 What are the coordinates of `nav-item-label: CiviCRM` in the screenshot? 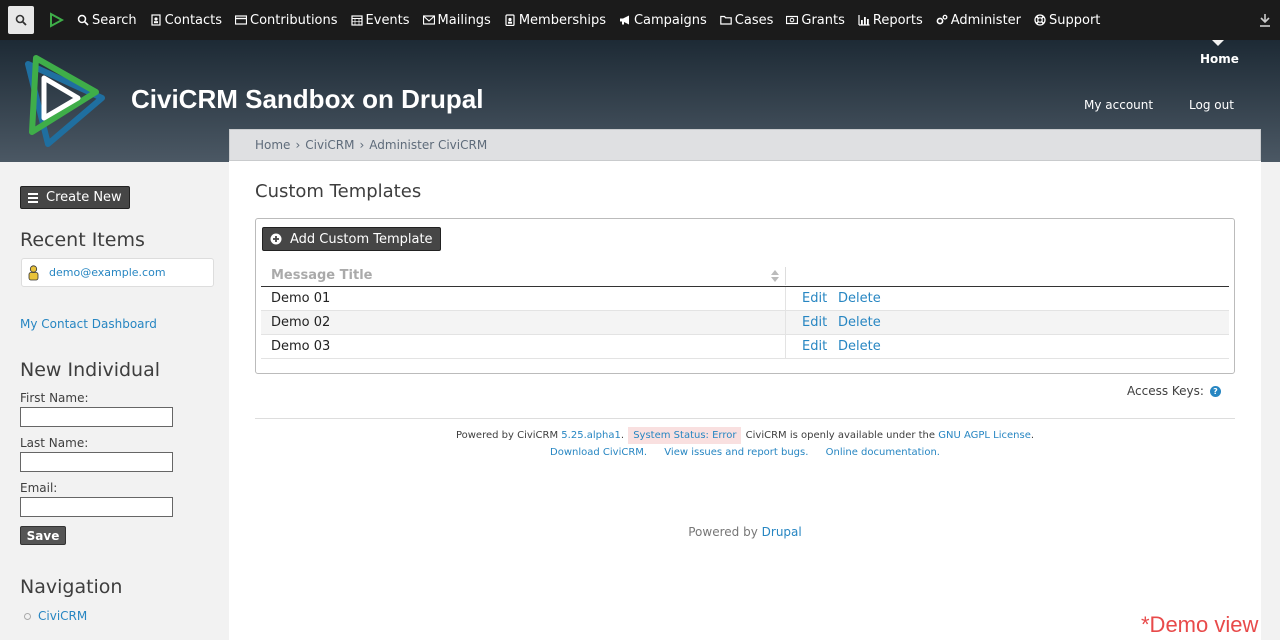 It's located at (63, 616).